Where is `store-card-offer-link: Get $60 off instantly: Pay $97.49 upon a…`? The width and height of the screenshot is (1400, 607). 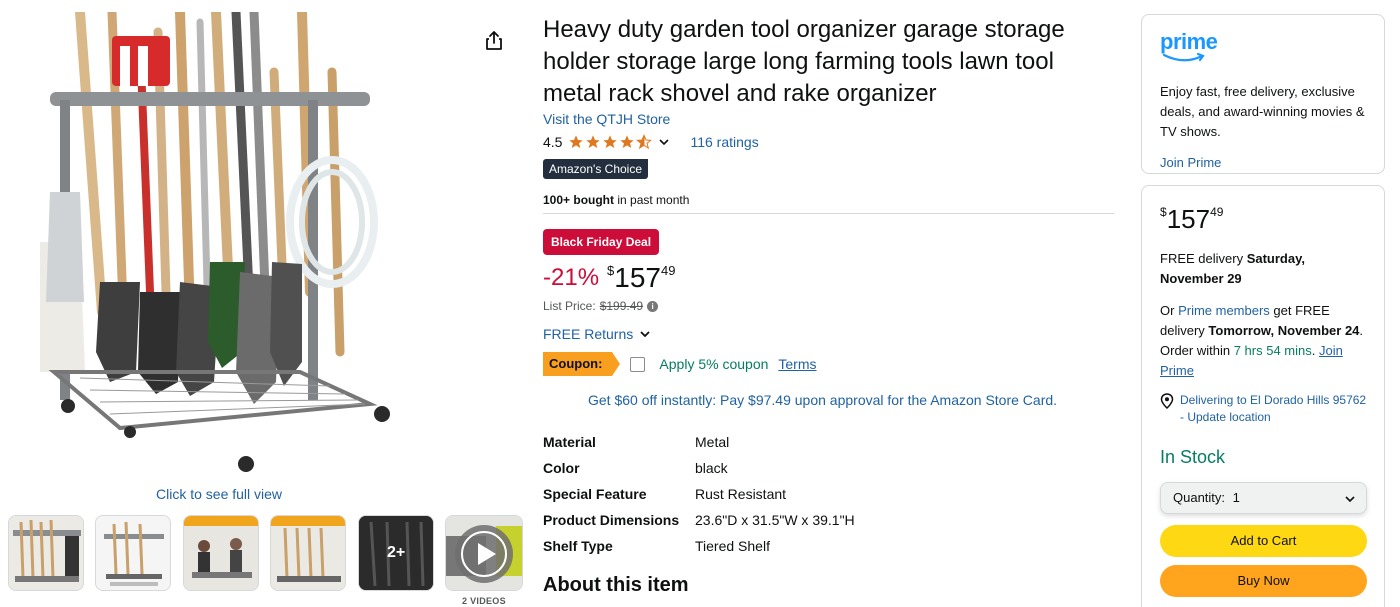
store-card-offer-link: Get $60 off instantly: Pay $97.49 upon a… is located at coordinates (822, 400).